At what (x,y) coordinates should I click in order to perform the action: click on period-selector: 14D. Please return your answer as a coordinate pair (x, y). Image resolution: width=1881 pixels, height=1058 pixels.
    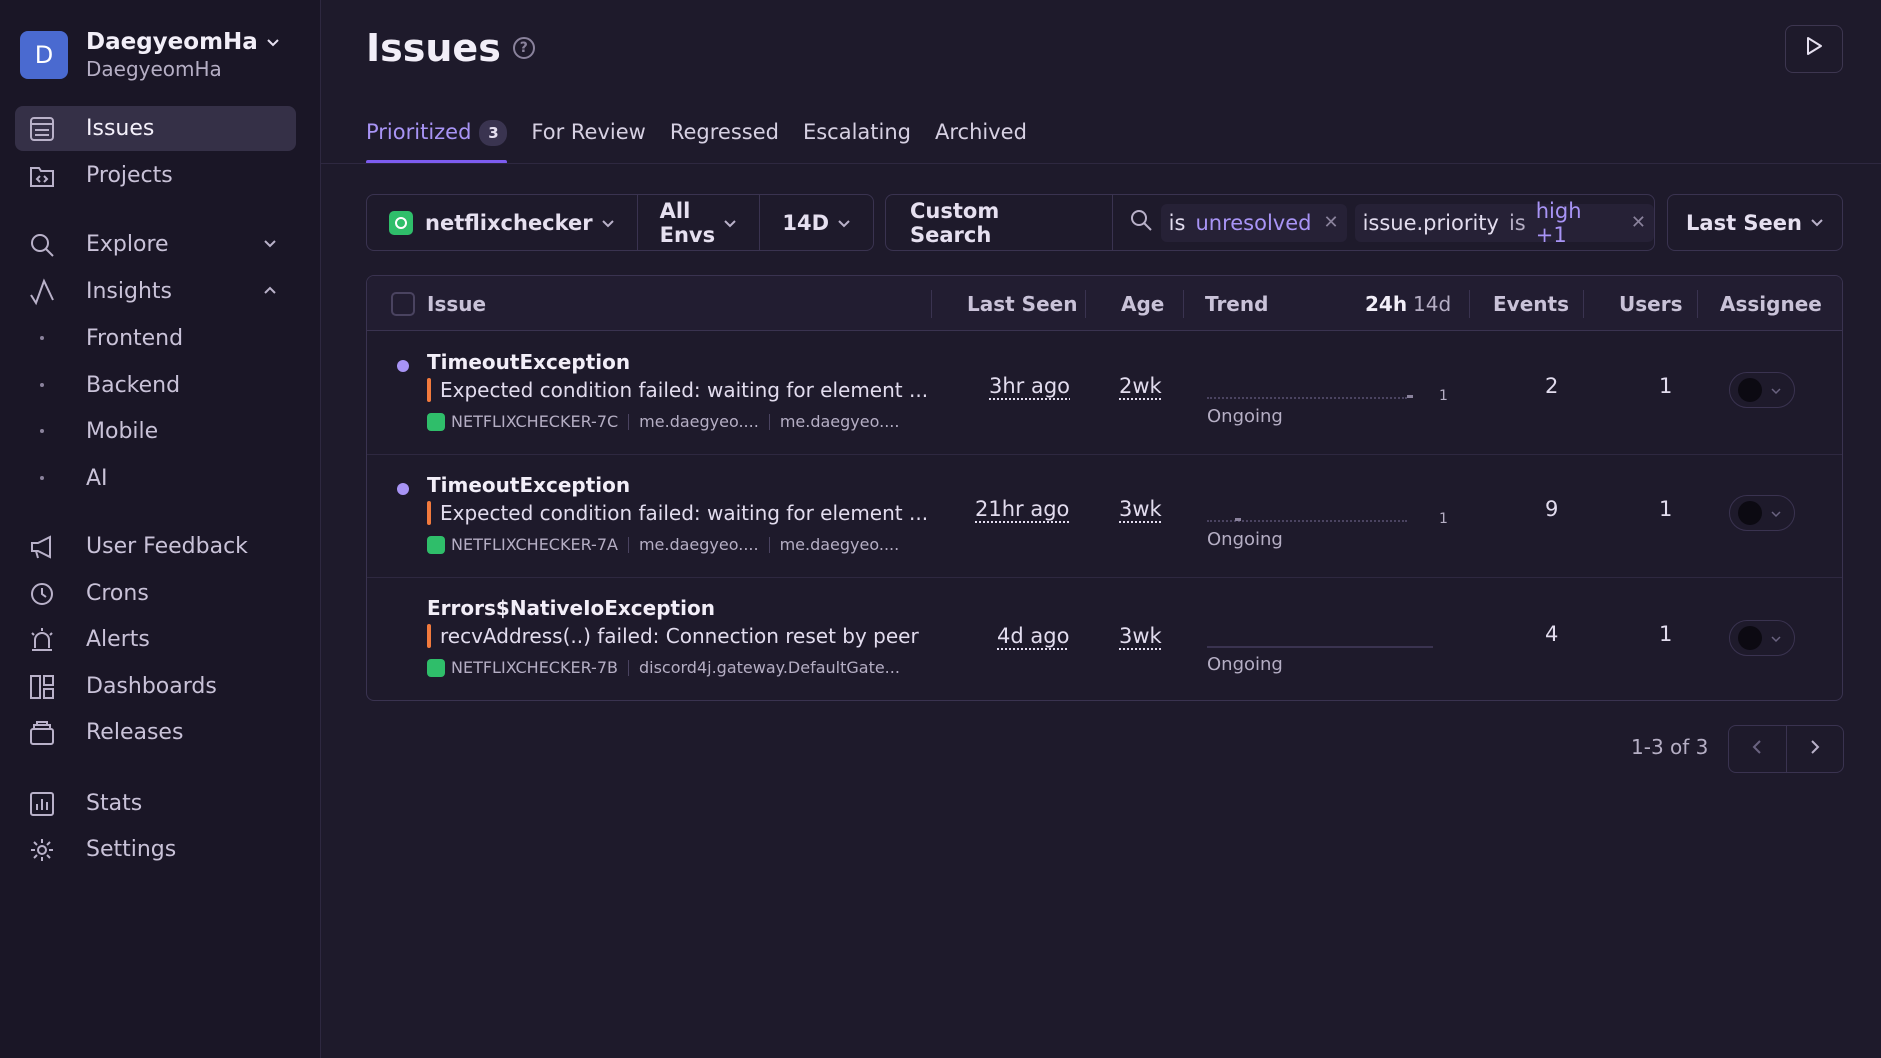
    Looking at the image, I should click on (816, 222).